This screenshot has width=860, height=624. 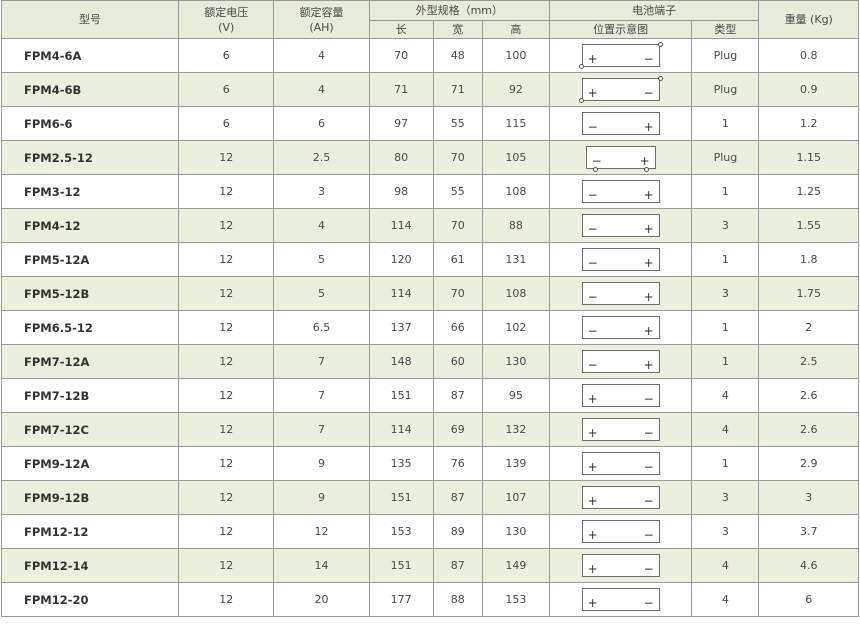 I want to click on length-cell: 120, so click(x=401, y=259).